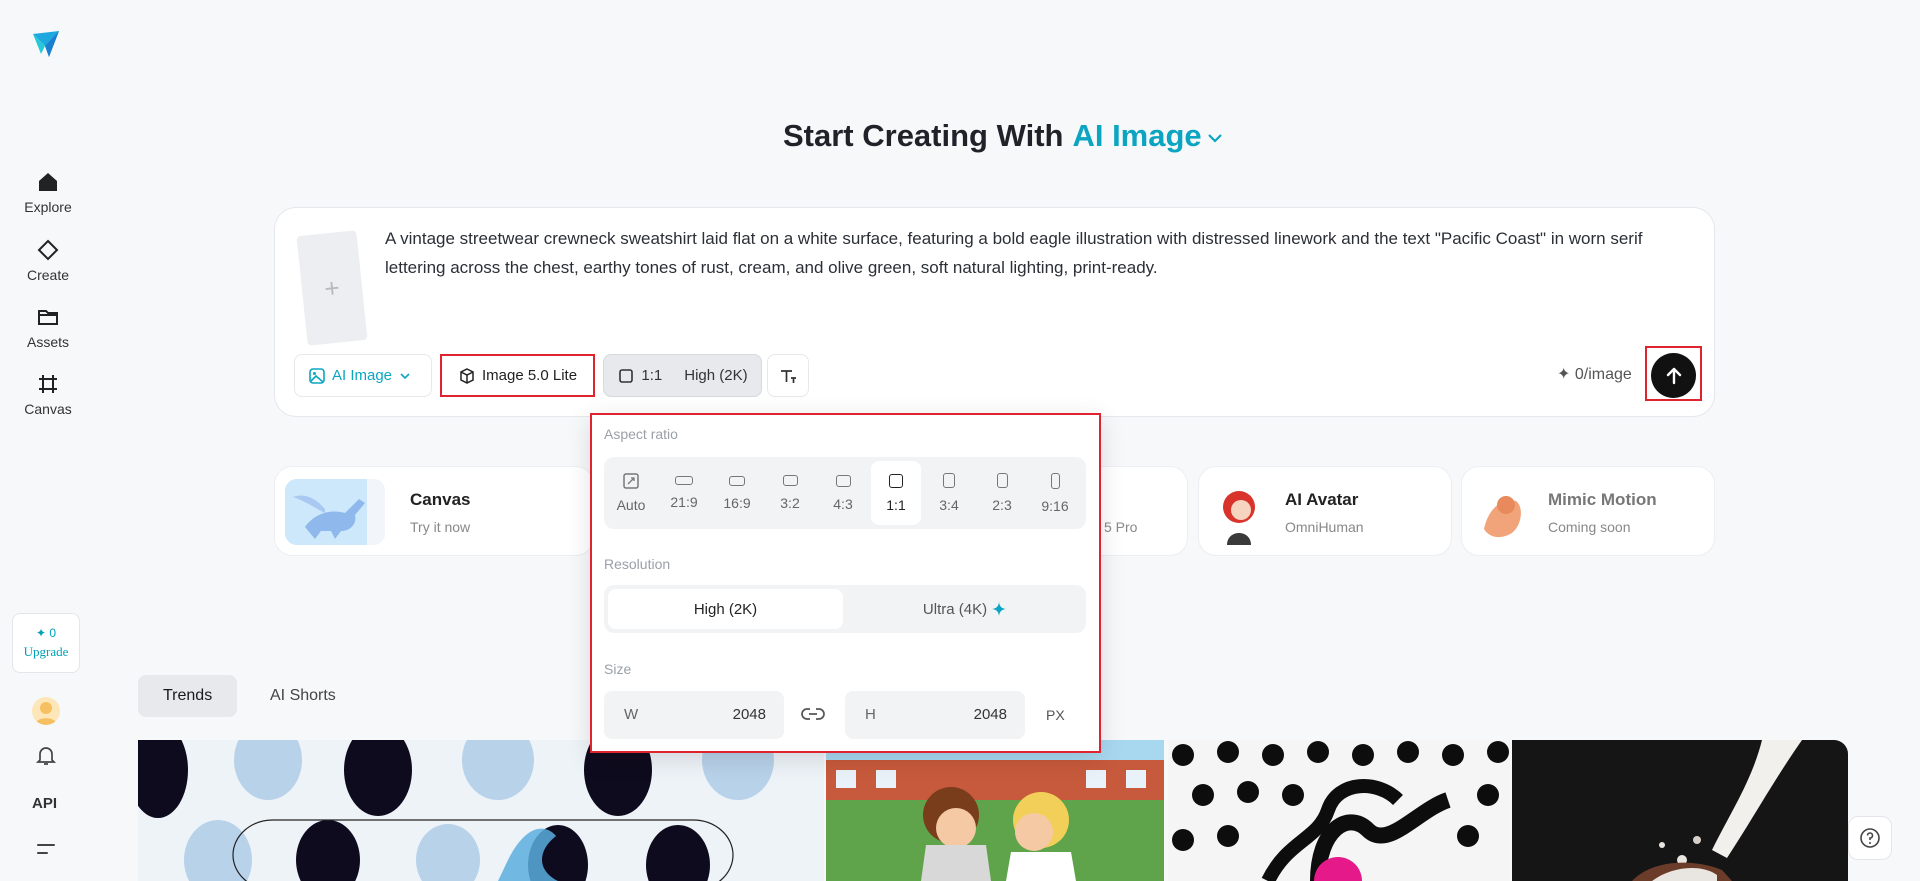  Describe the element at coordinates (1589, 527) in the screenshot. I see `feature-subtitle: Coming soon` at that location.